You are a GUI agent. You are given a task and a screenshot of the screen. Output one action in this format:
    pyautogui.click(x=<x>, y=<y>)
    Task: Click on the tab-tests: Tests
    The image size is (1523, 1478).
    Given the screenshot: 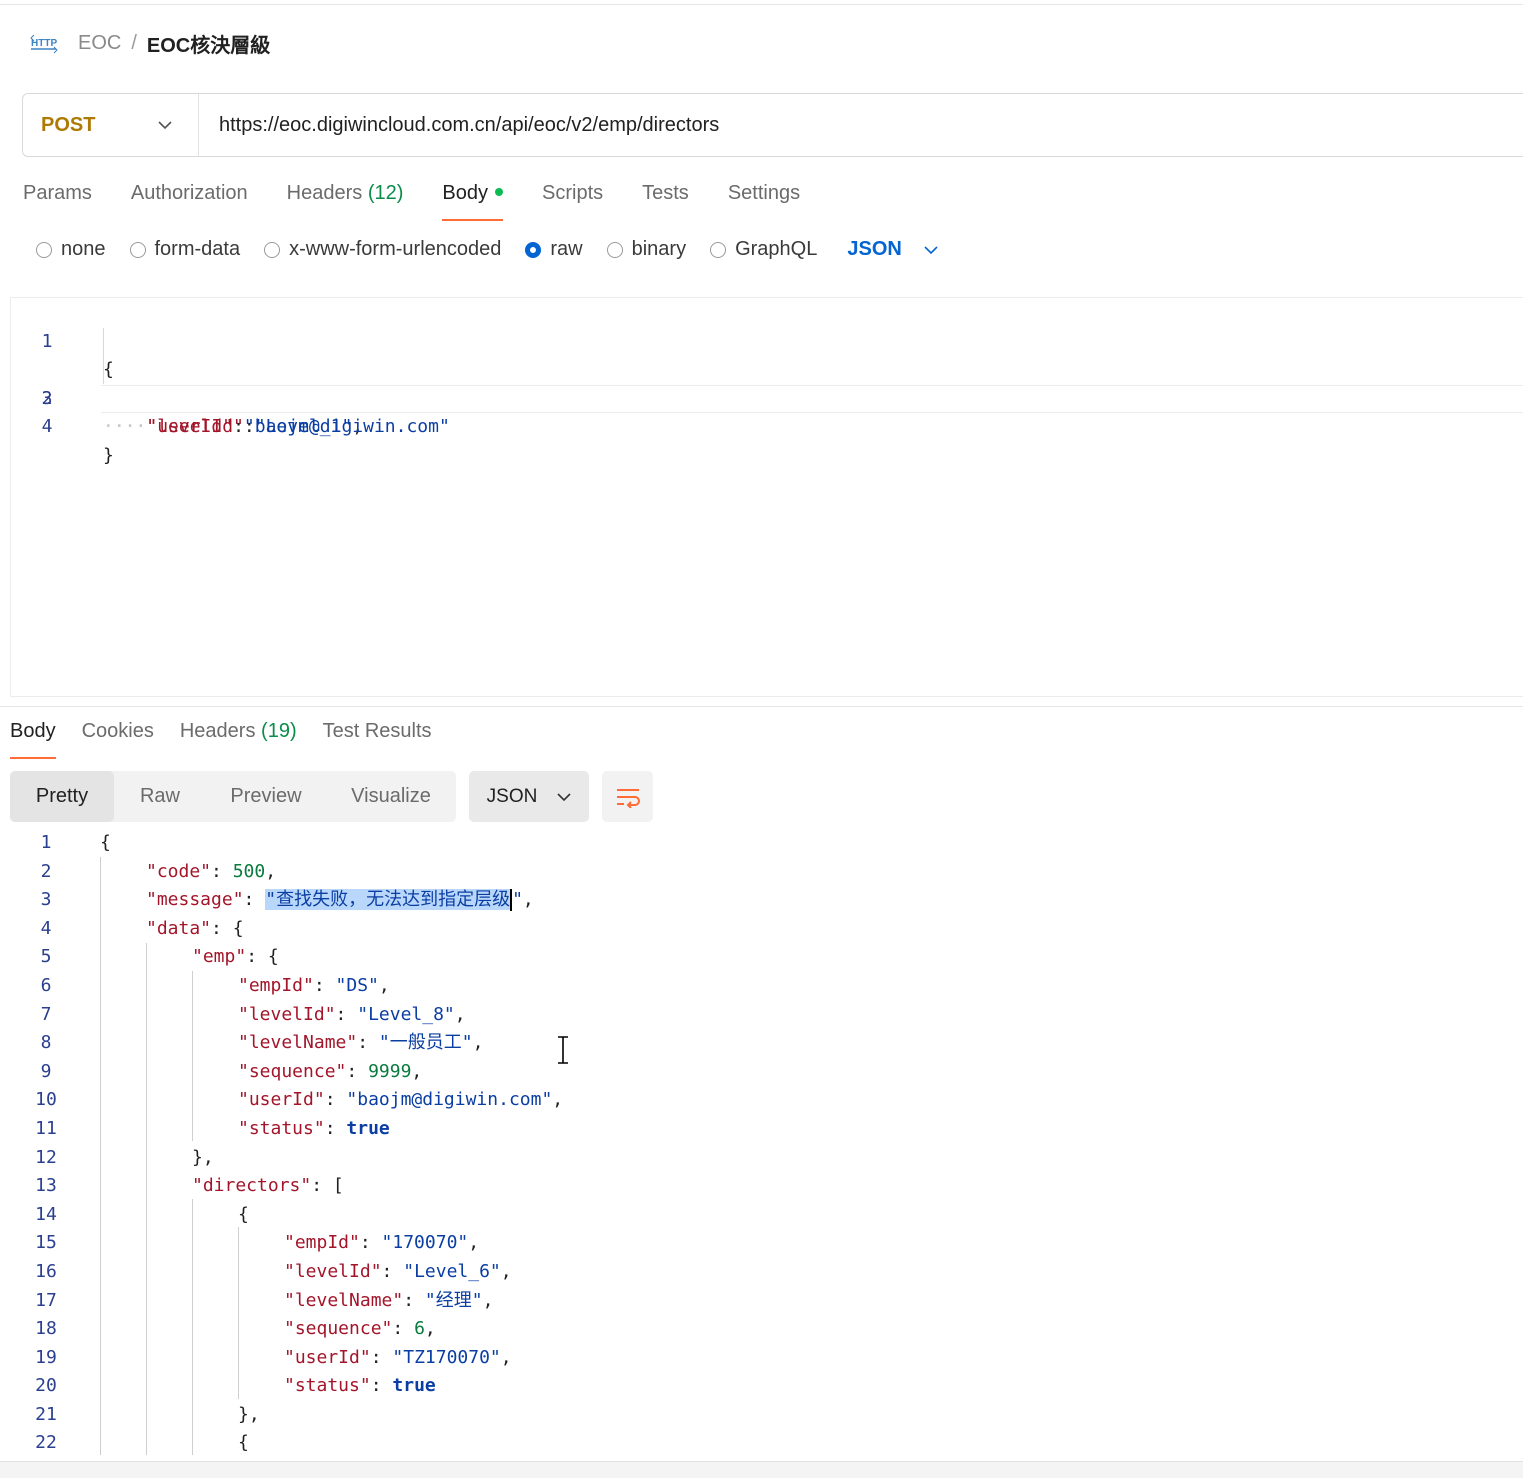 What is the action you would take?
    pyautogui.click(x=665, y=201)
    